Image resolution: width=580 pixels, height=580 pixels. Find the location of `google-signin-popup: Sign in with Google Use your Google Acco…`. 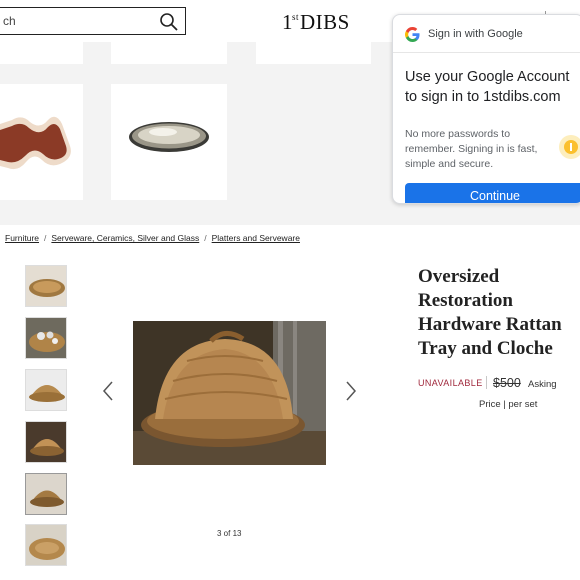

google-signin-popup: Sign in with Google Use your Google Acco… is located at coordinates (486, 109).